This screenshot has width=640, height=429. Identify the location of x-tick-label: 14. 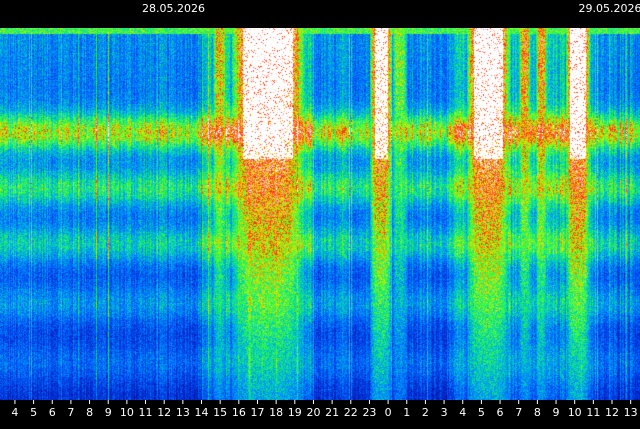
(202, 412).